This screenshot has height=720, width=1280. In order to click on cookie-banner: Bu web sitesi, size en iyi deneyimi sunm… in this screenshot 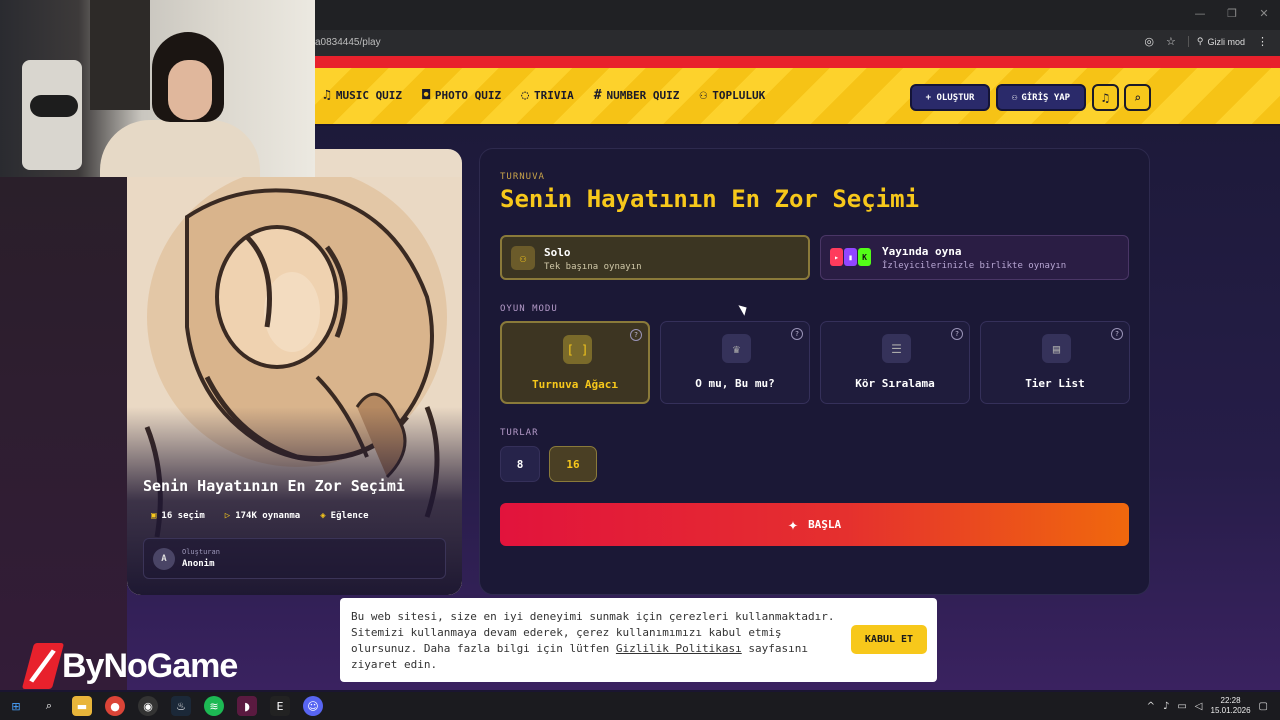, I will do `click(638, 640)`.